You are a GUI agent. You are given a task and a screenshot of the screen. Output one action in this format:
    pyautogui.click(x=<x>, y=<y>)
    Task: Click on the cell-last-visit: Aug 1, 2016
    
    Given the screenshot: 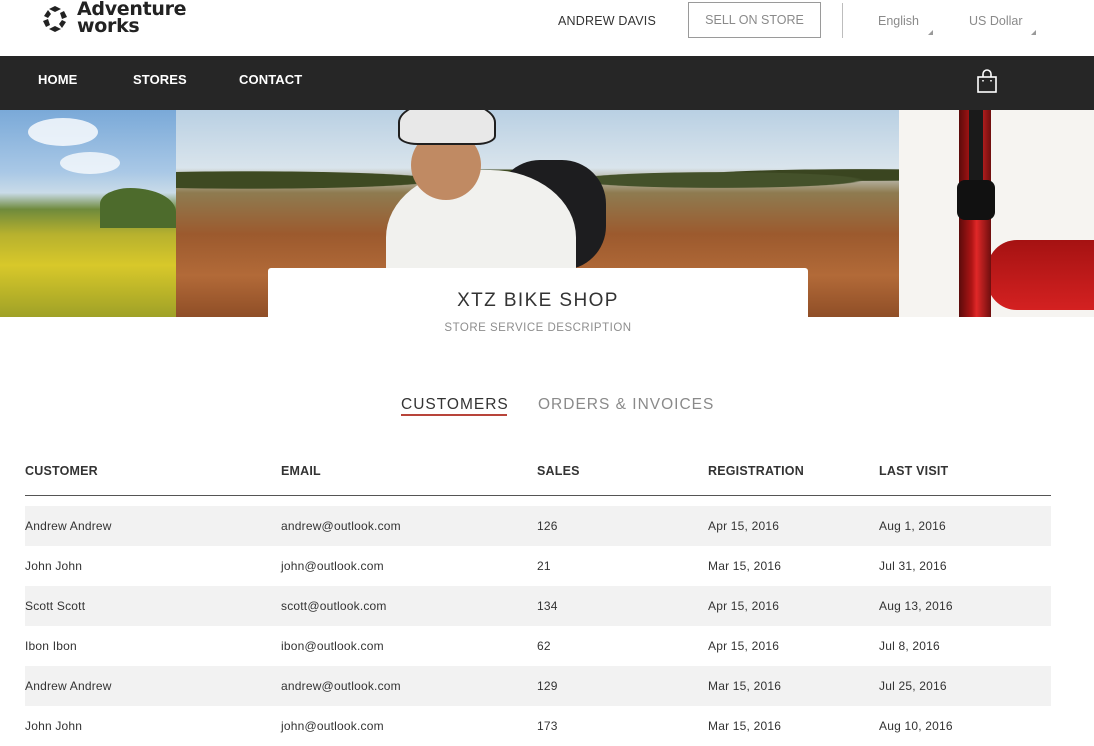 What is the action you would take?
    pyautogui.click(x=912, y=526)
    